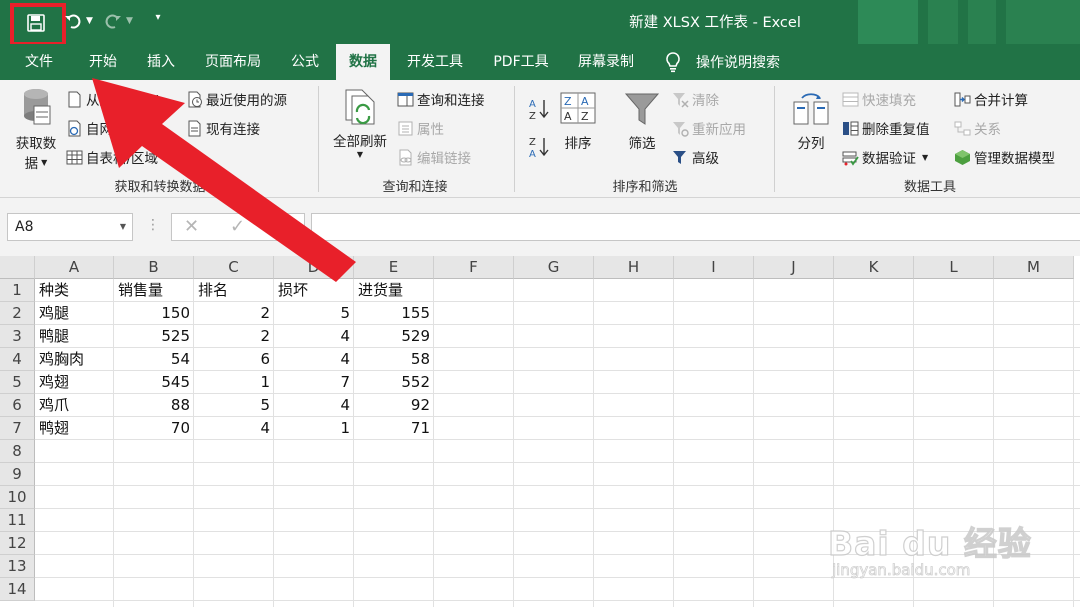  What do you see at coordinates (74, 428) in the screenshot?
I see `category-cell: 鸭翅` at bounding box center [74, 428].